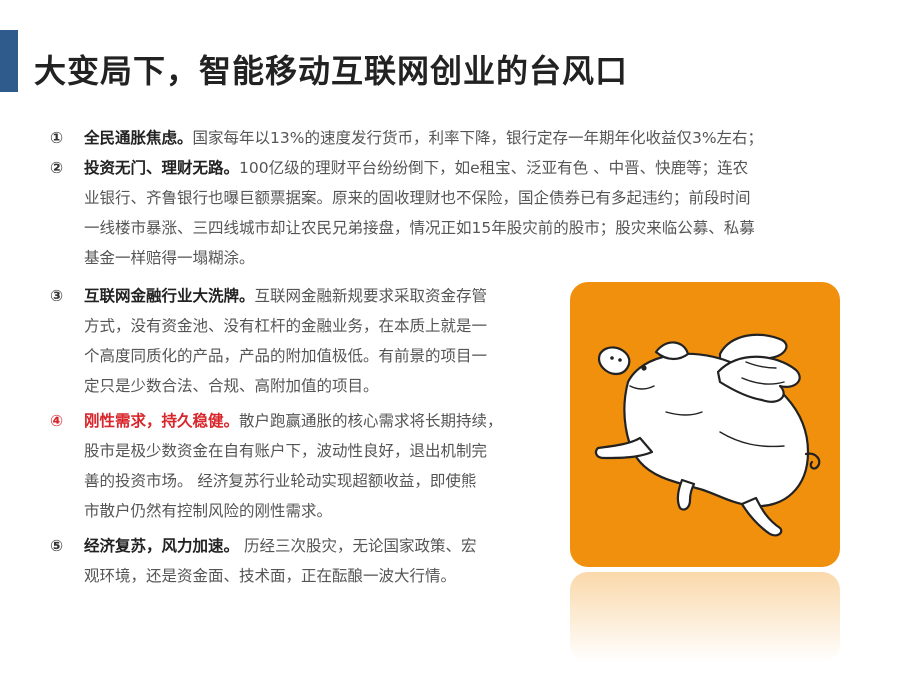 This screenshot has width=900, height=675. What do you see at coordinates (280, 481) in the screenshot?
I see `item-line: 善的投资市场。 经济复苏行业轮动实现超额收益，即使熊` at bounding box center [280, 481].